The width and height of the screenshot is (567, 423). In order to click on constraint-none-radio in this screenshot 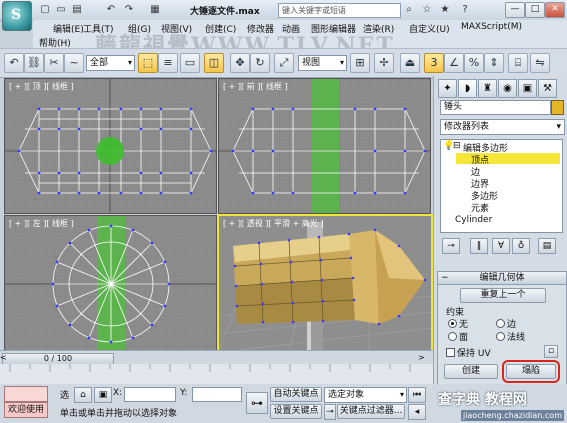, I will do `click(452, 323)`.